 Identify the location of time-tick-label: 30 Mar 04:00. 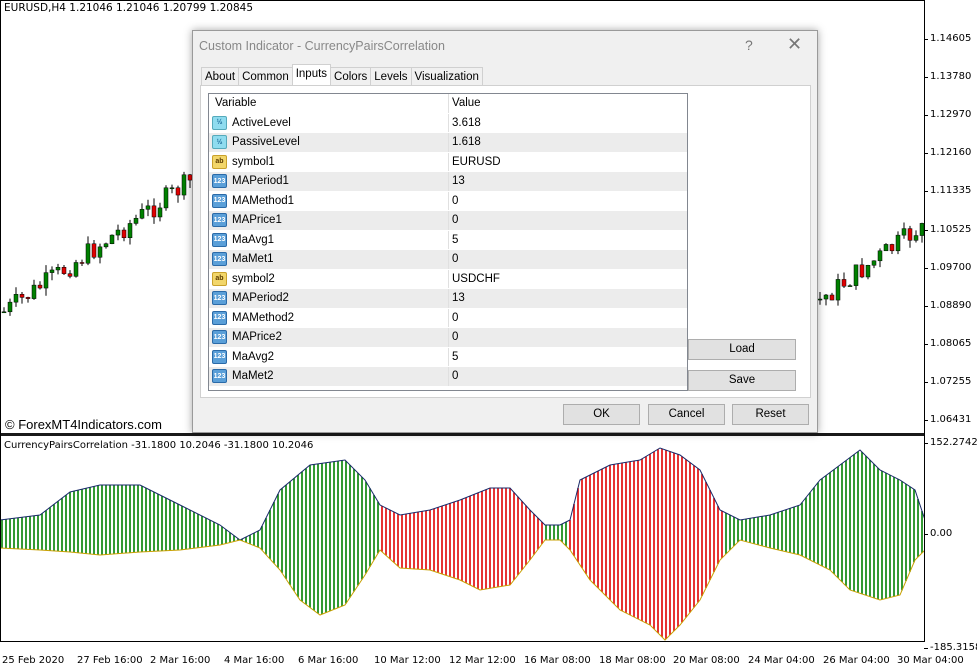
(930, 660).